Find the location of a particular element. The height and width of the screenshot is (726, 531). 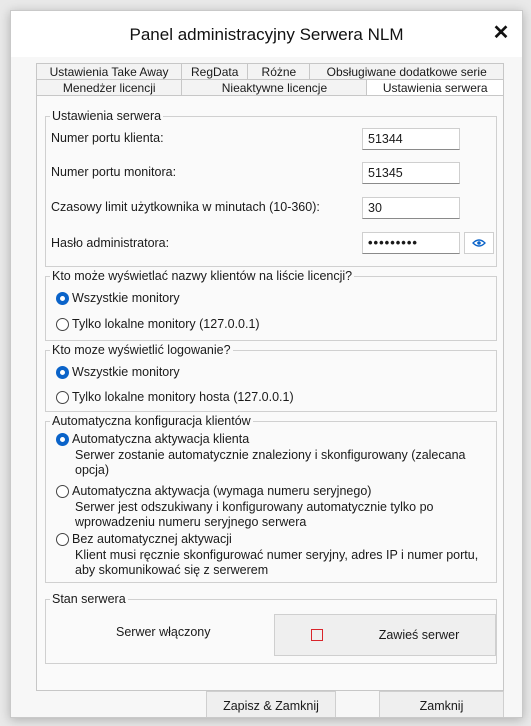

radio-client-names-local: Tylko lokalne monitory (127.0.0.1) is located at coordinates (158, 324).